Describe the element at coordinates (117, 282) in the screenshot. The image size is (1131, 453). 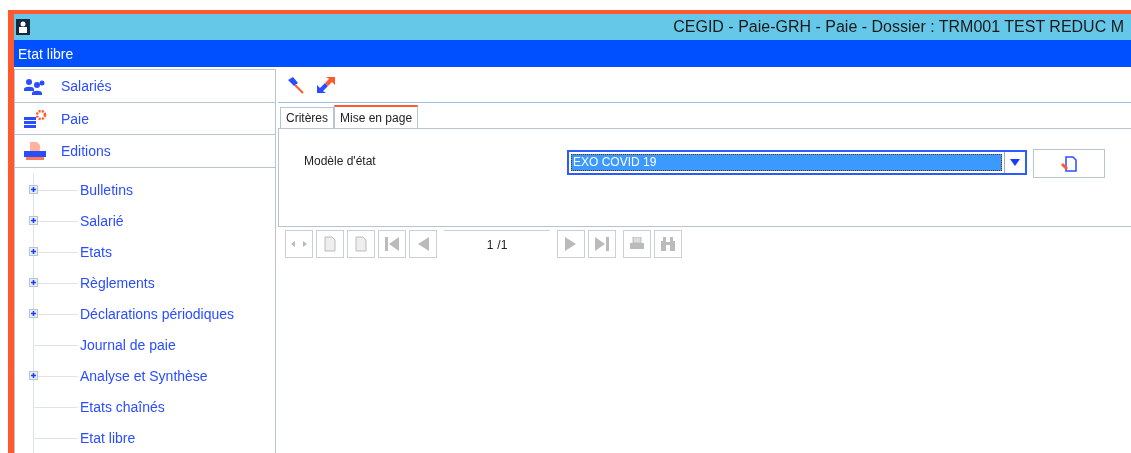
I see `tree-item: Règlements` at that location.